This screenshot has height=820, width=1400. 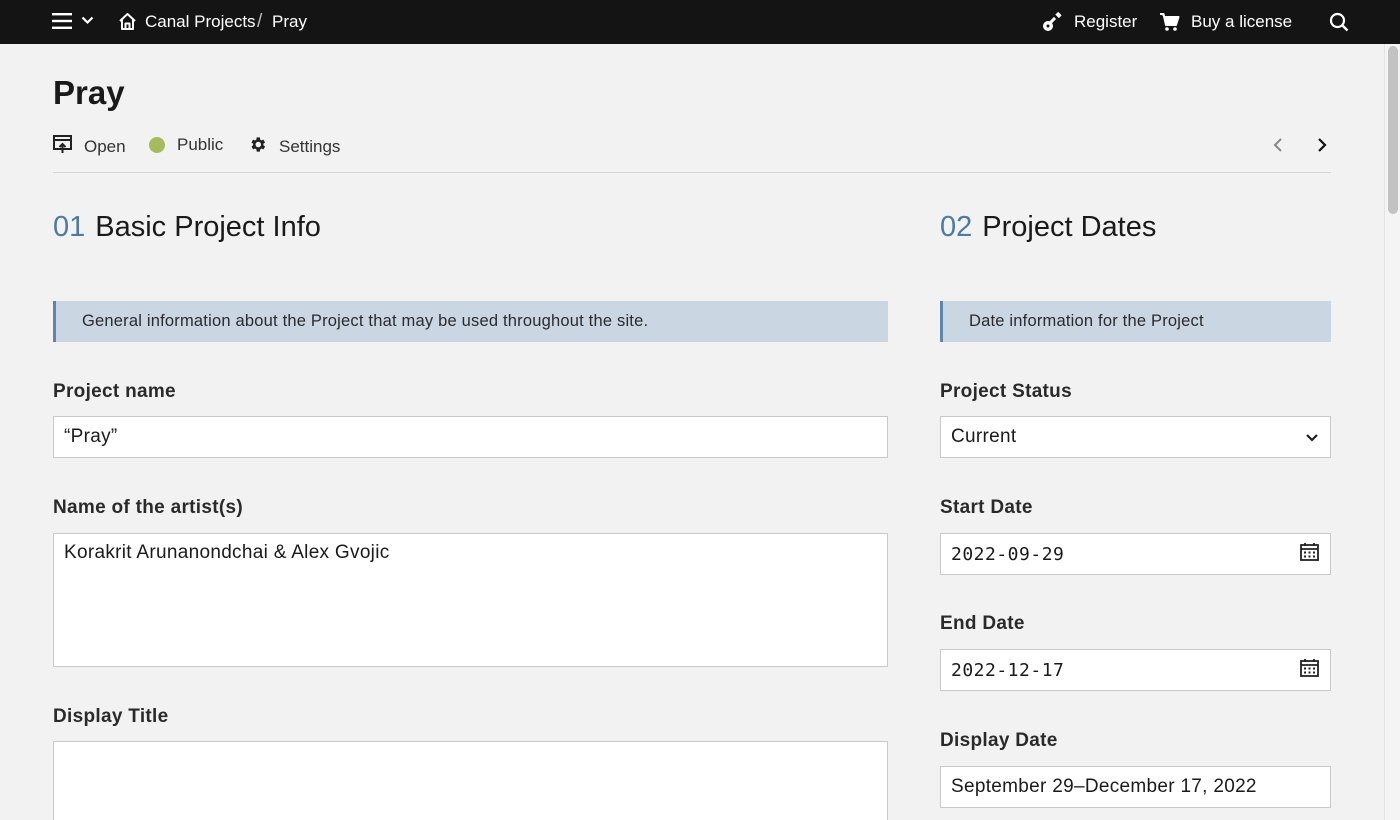 I want to click on project-status-select: Current, so click(x=1135, y=437).